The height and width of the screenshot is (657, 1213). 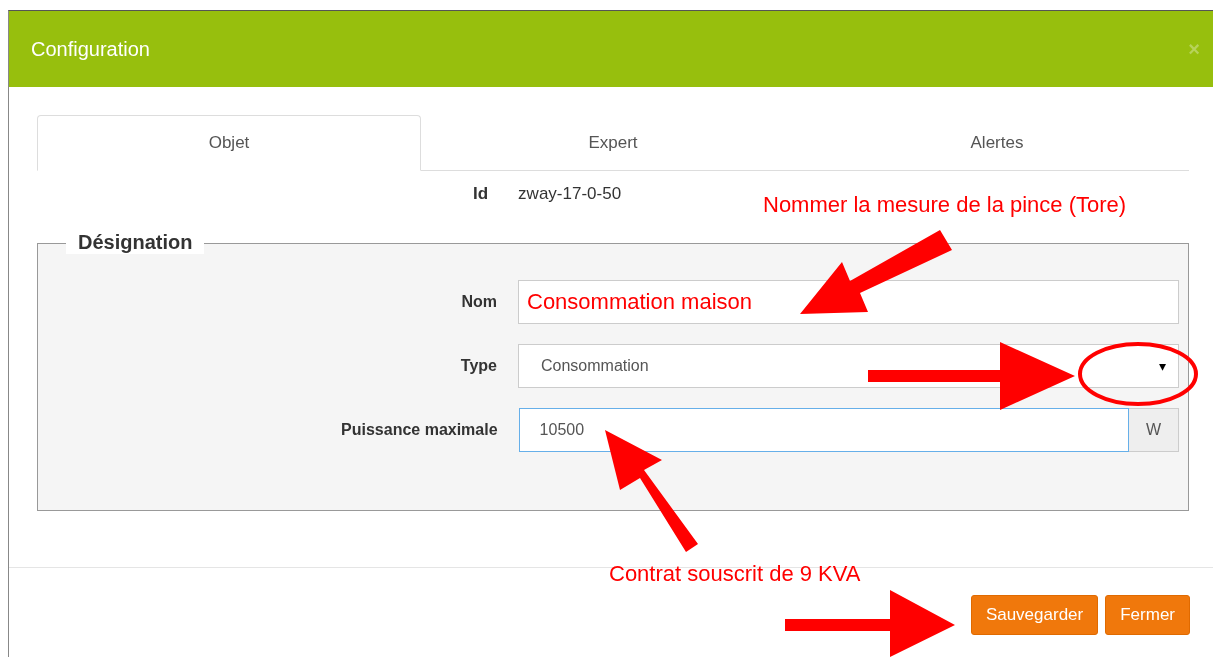 I want to click on tab: Expert, so click(x=613, y=143).